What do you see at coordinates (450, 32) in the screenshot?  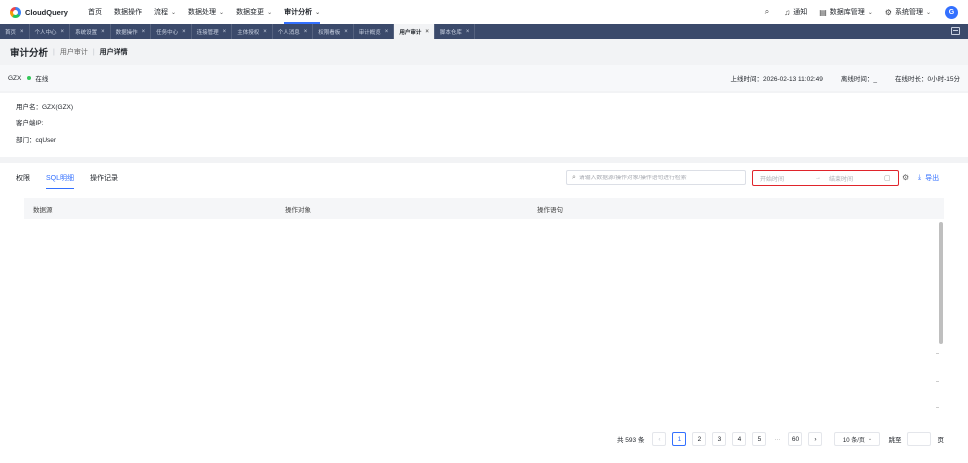 I see `page-tab-label: 脚本仓库` at bounding box center [450, 32].